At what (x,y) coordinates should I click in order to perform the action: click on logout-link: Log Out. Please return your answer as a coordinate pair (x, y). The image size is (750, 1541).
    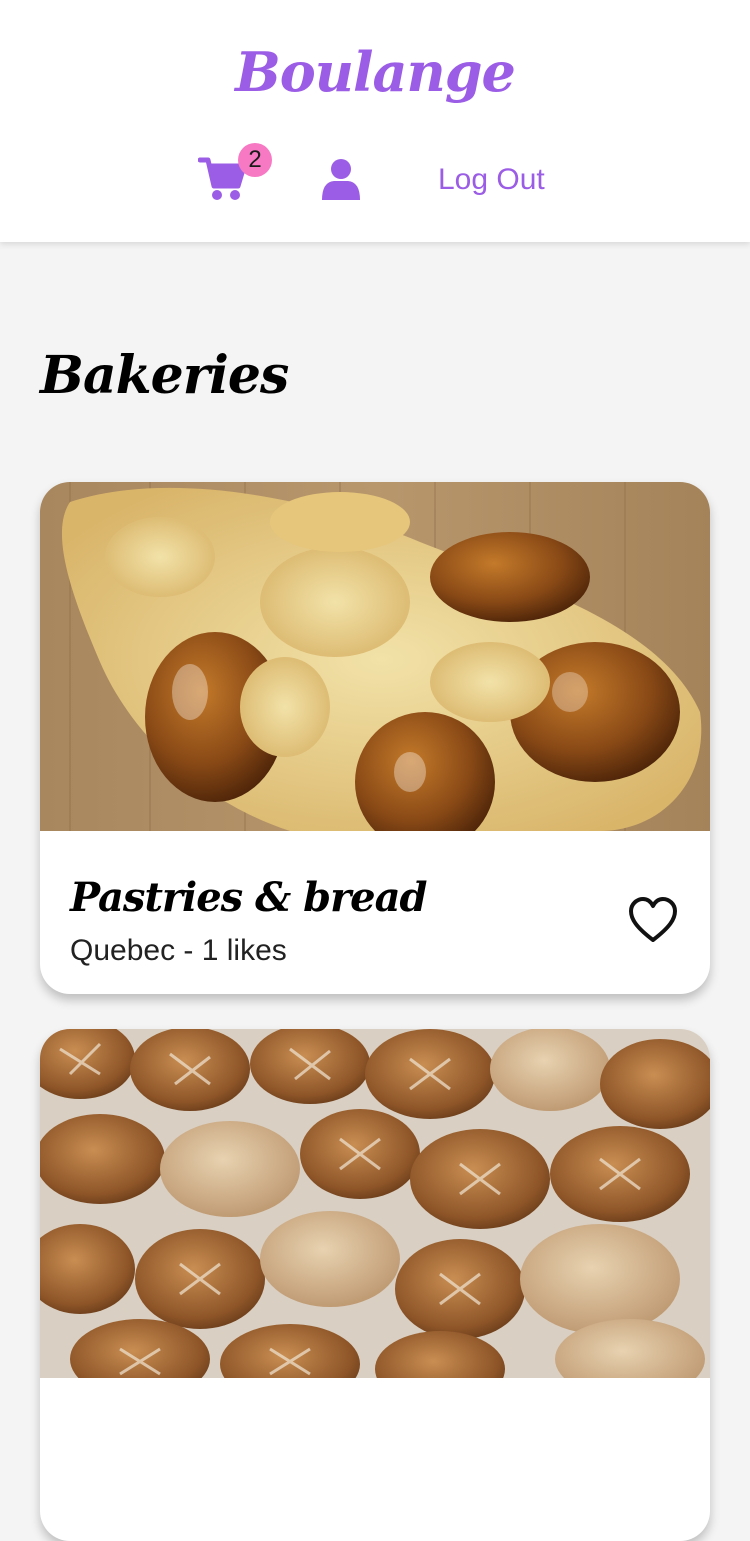
    Looking at the image, I should click on (491, 180).